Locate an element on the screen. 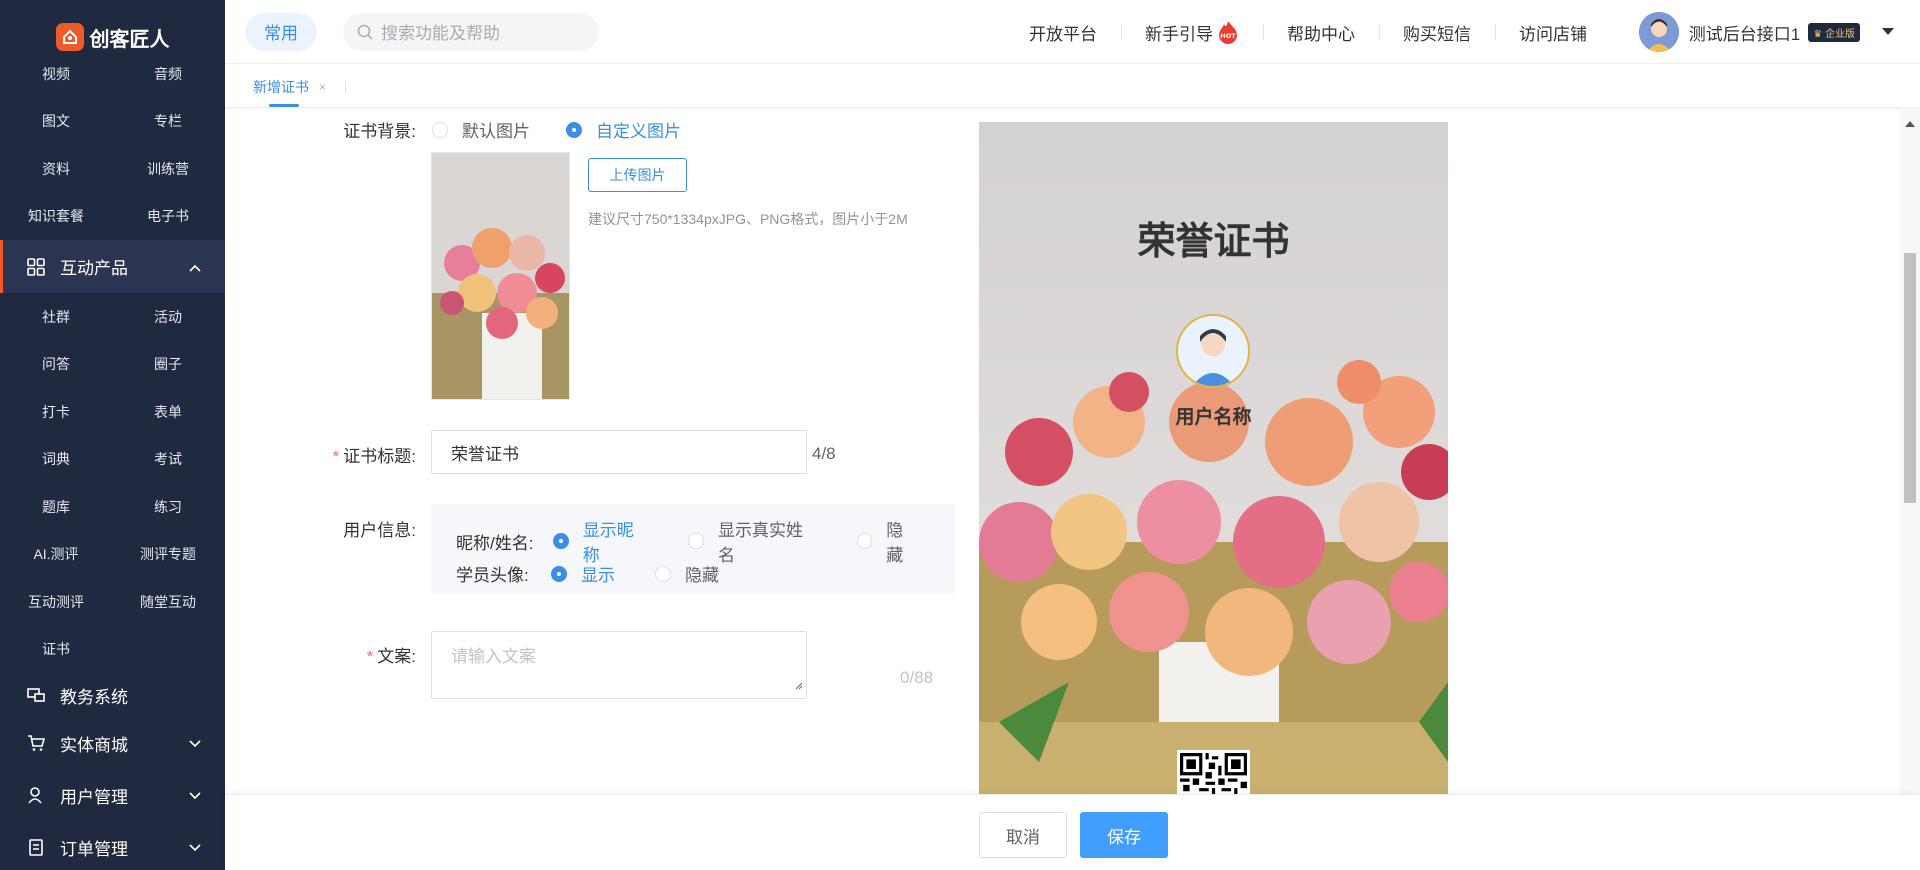 This screenshot has width=1920, height=870. title-input: 荣誉证书 is located at coordinates (619, 452).